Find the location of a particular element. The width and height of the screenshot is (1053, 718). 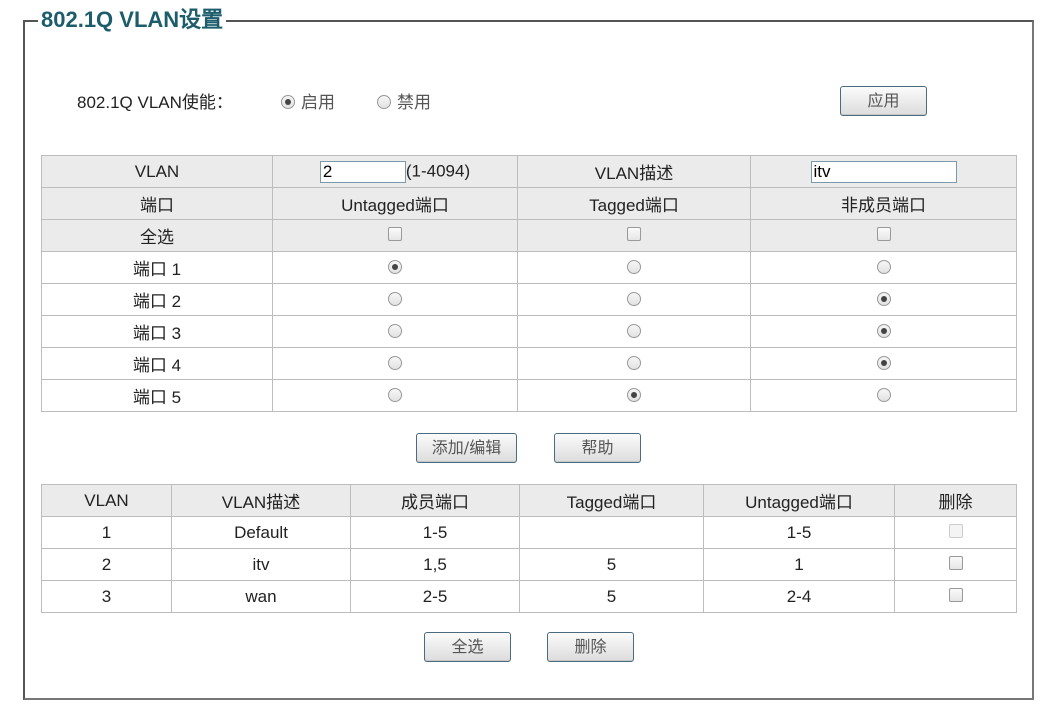

list-cell-untagged: 1-5 is located at coordinates (799, 532).